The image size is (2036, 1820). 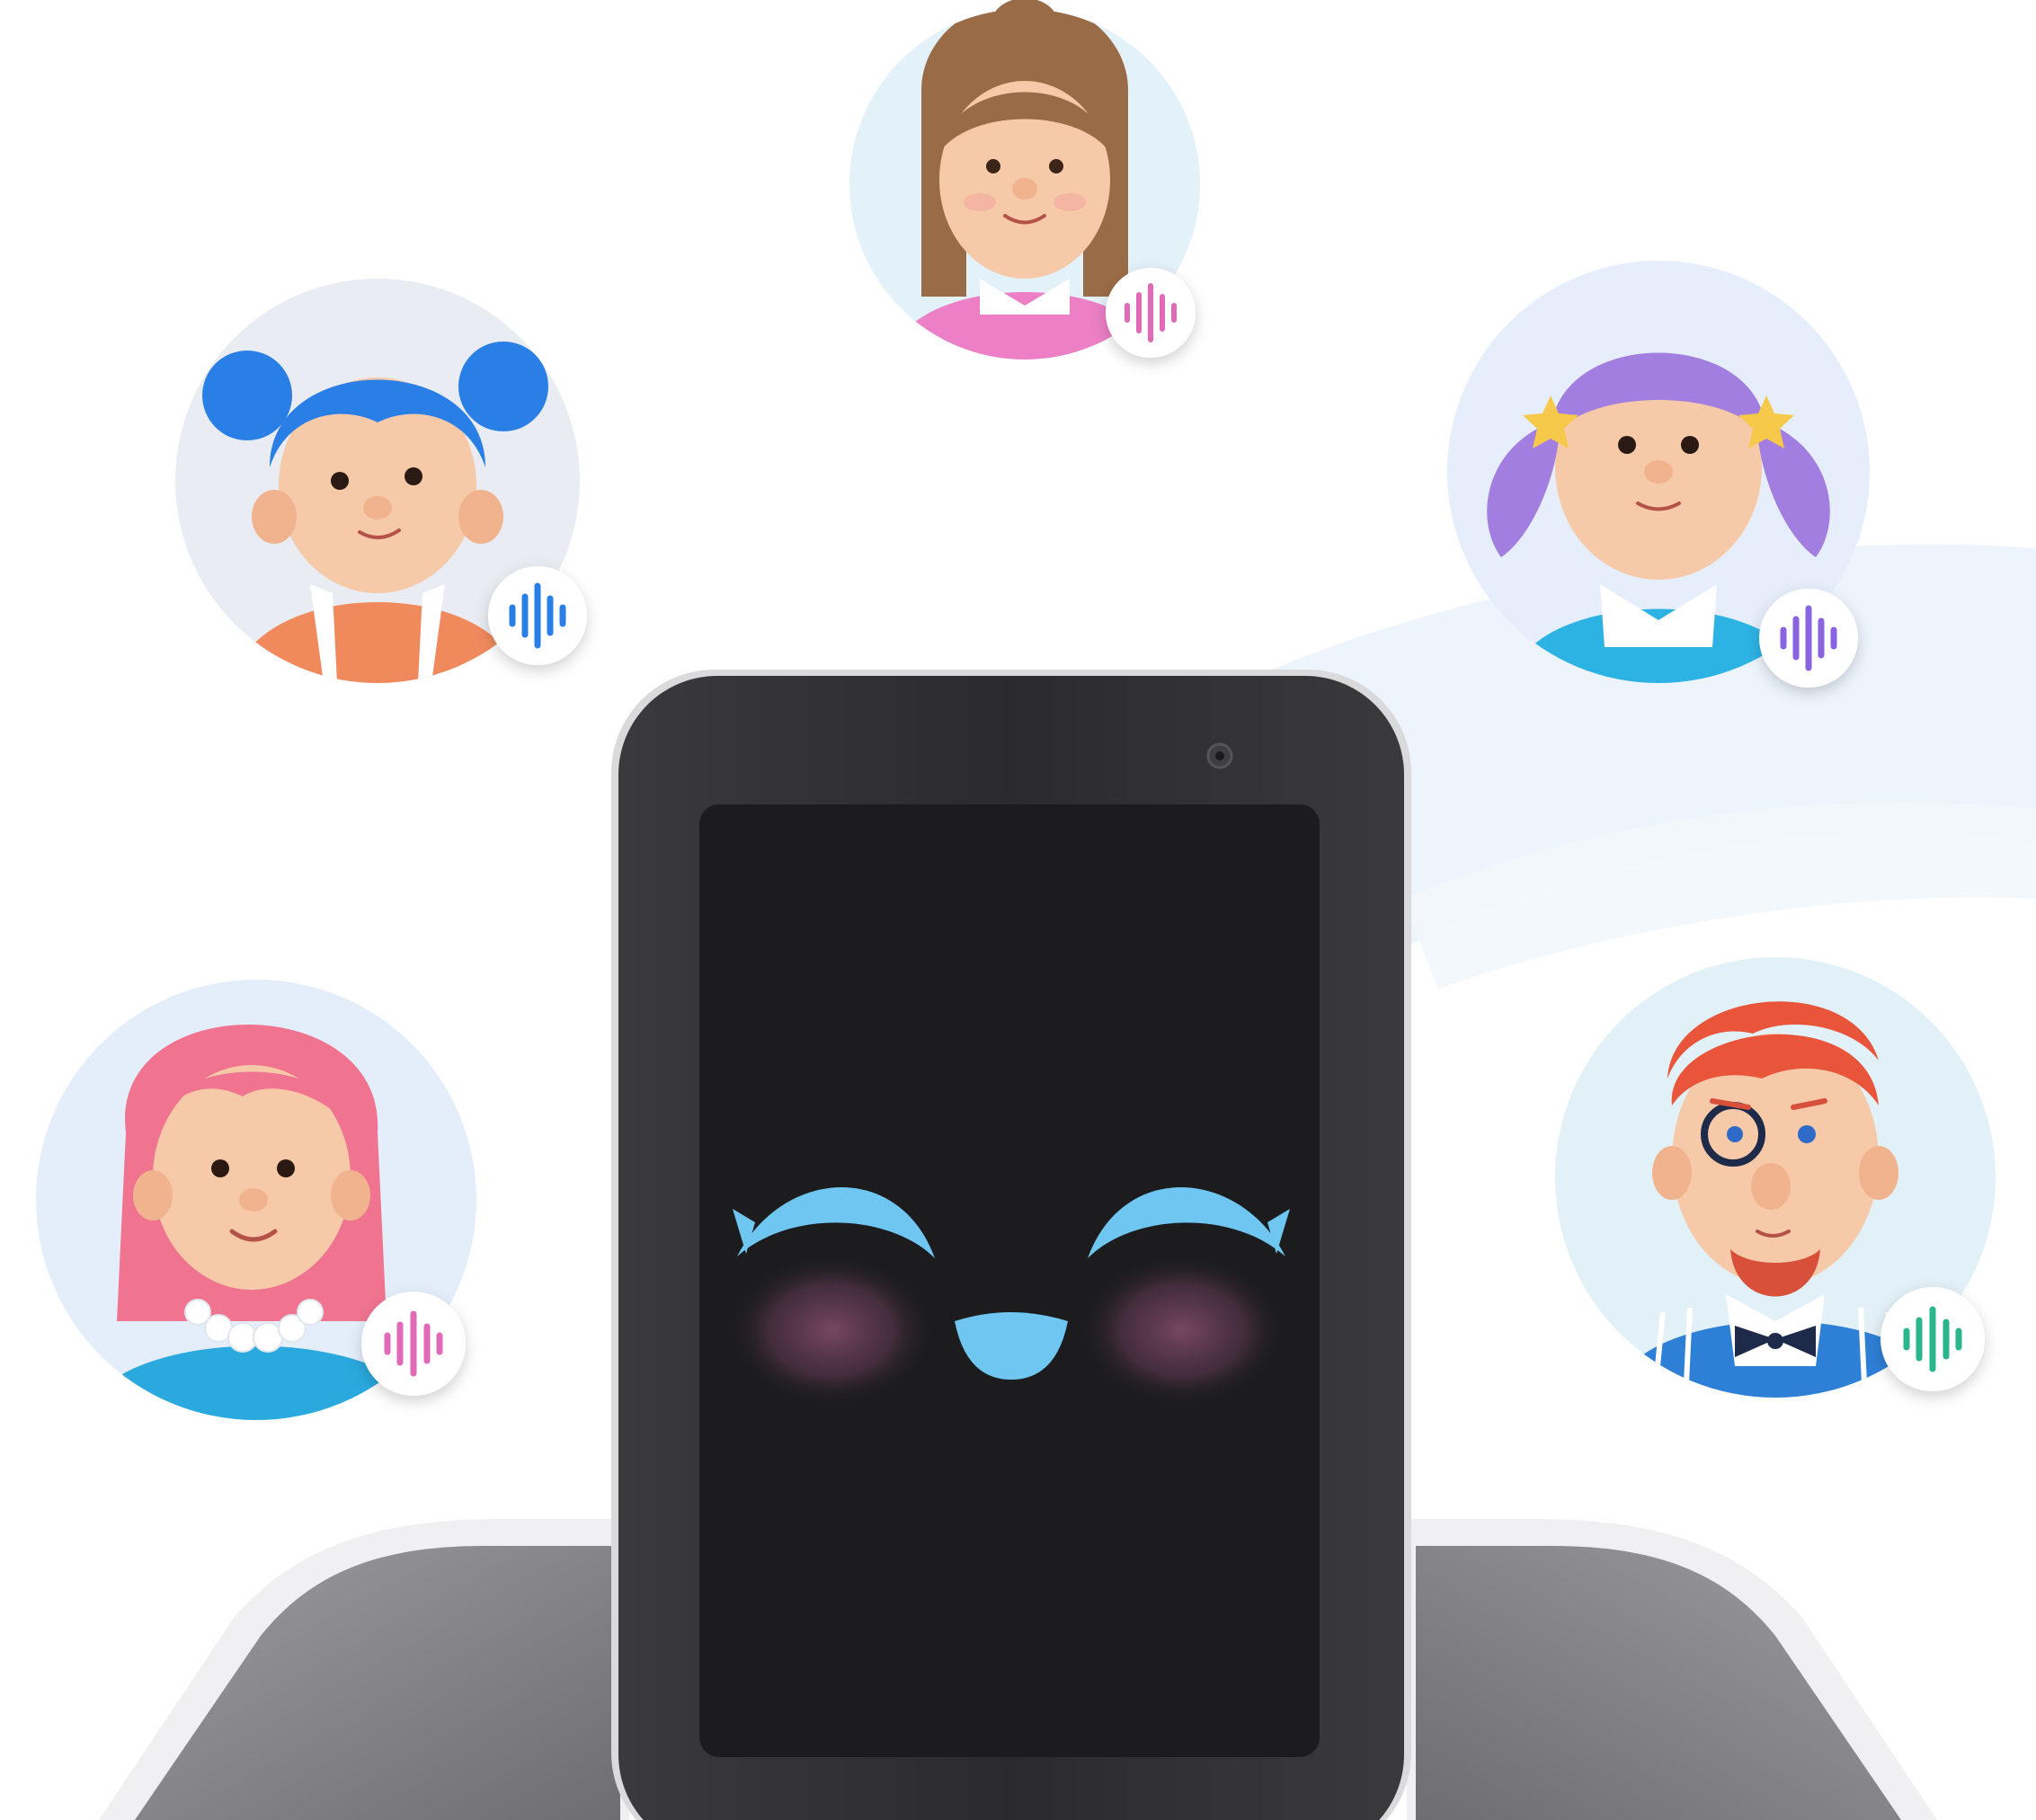 I want to click on right-cheek-blush, so click(x=1182, y=1331).